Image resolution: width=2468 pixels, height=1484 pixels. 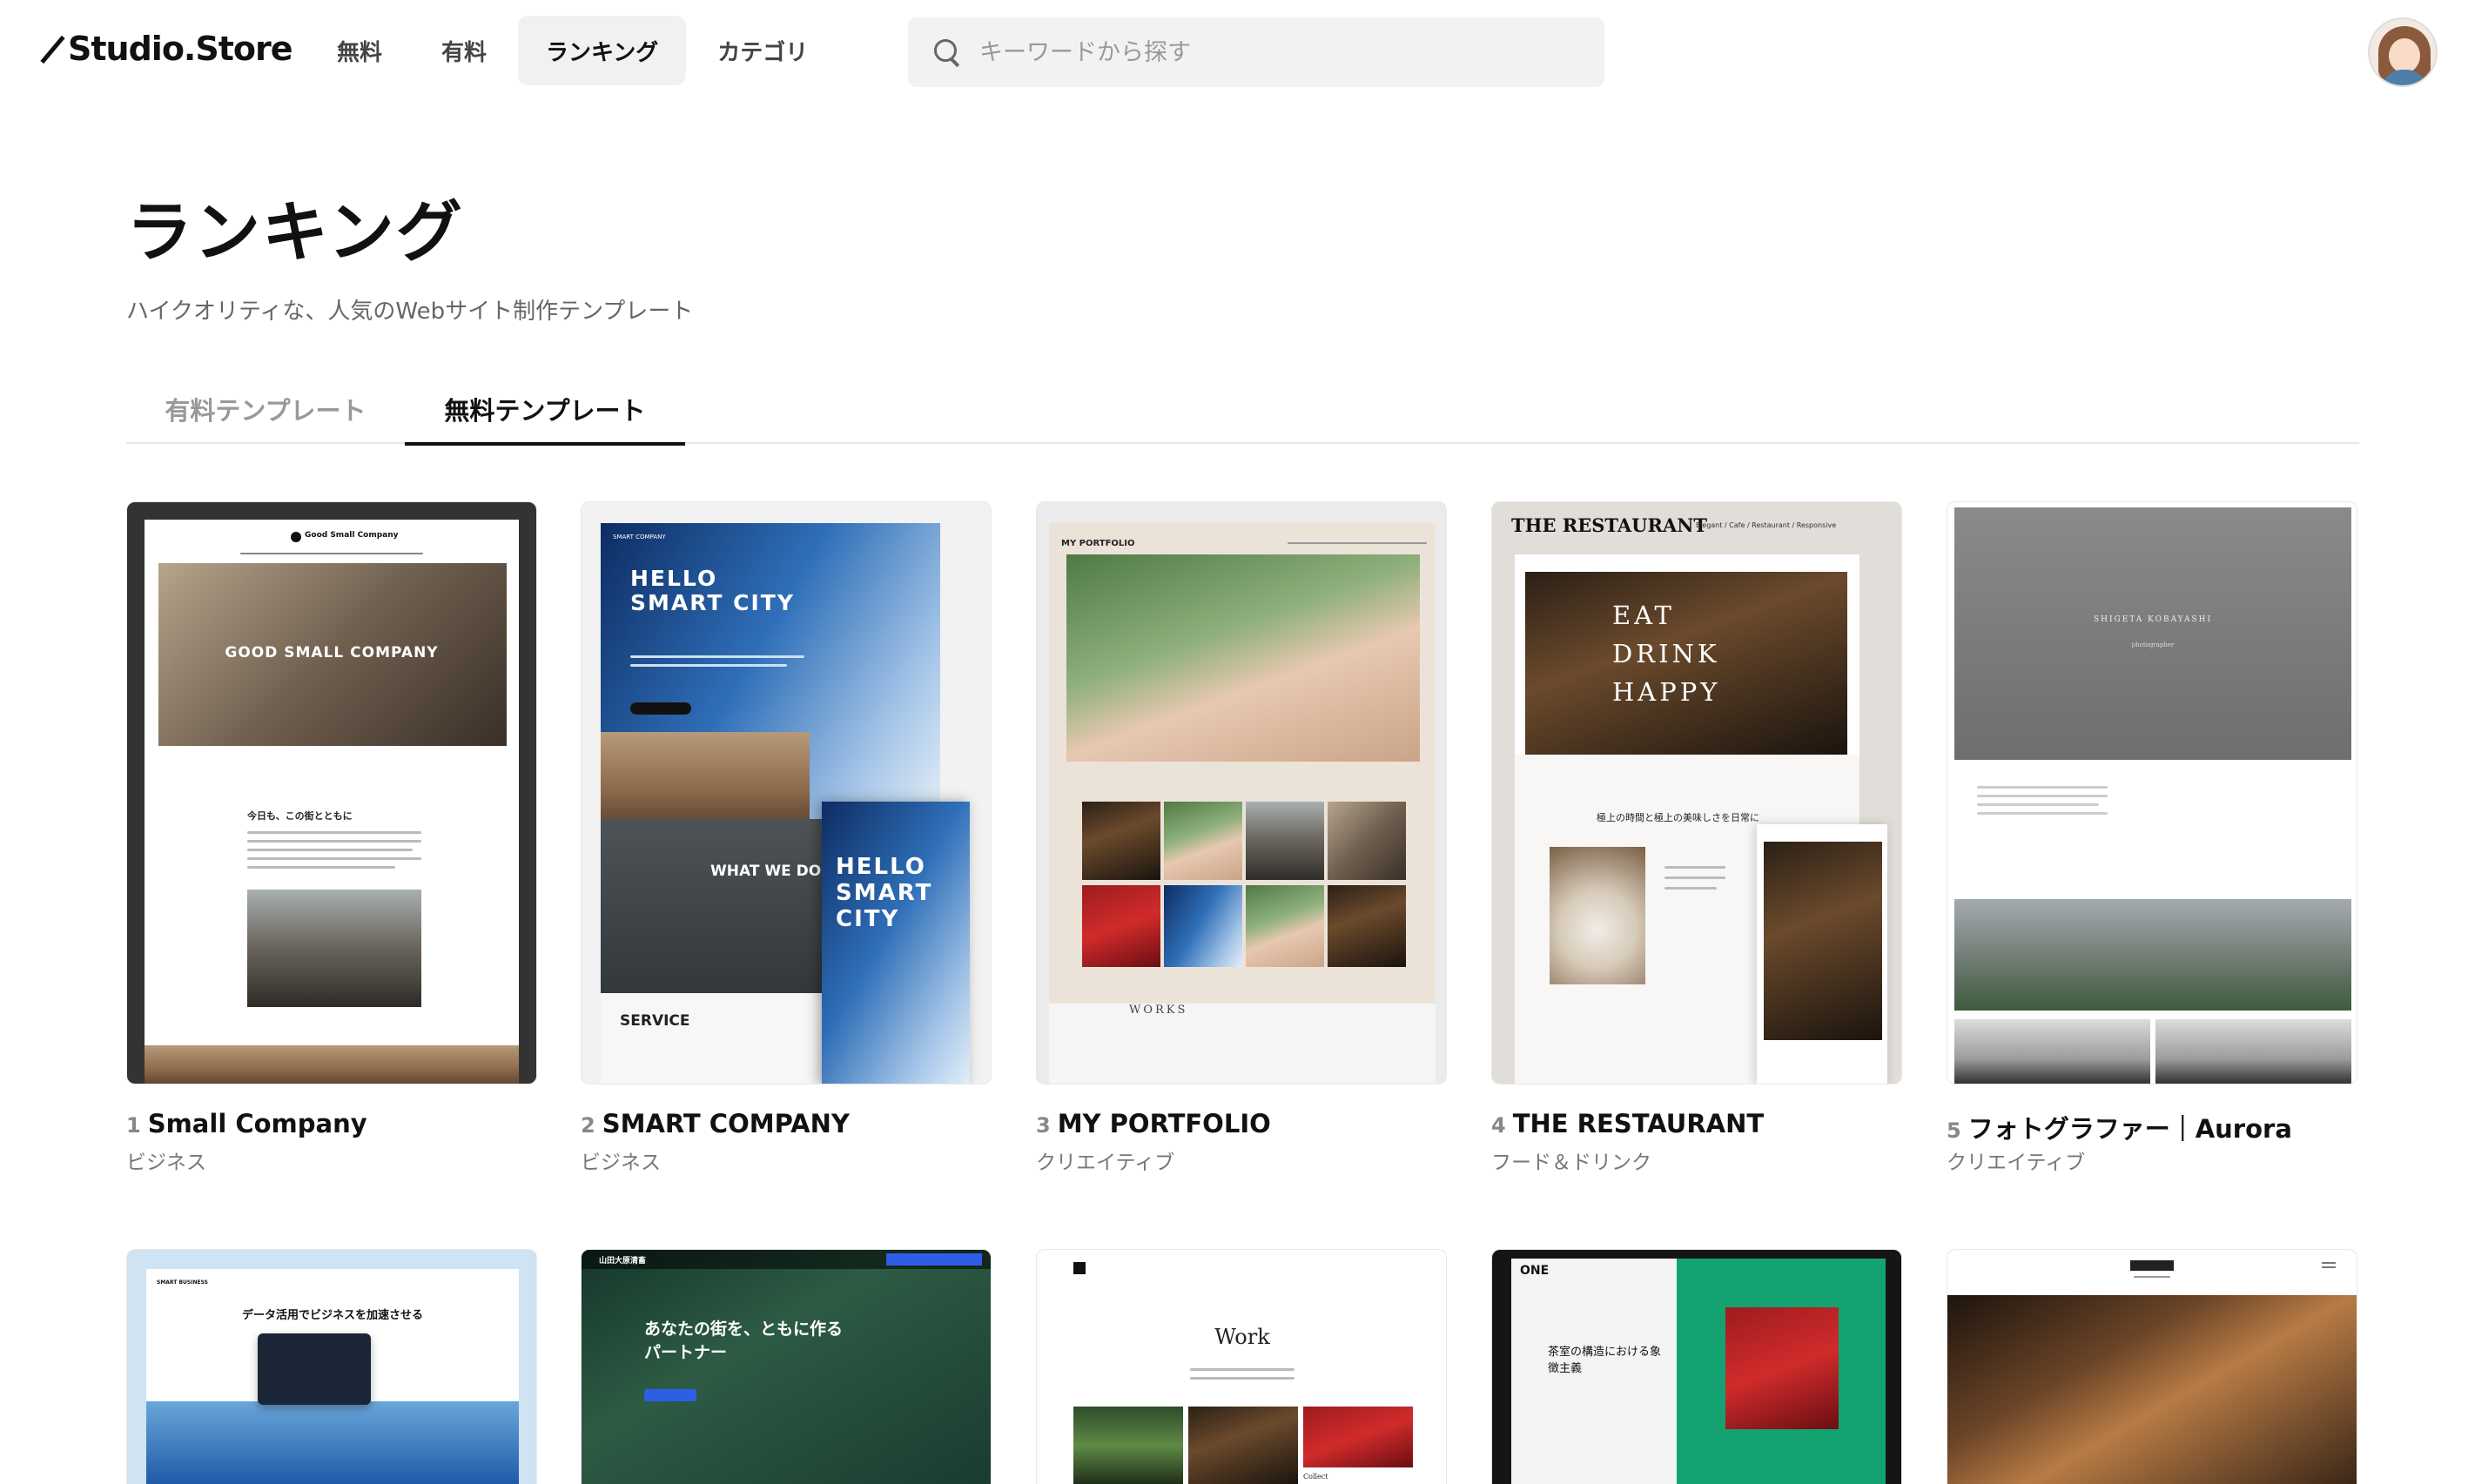 What do you see at coordinates (410, 312) in the screenshot?
I see `page-subtitle: ハイクオリティな、人気のWebサイト制作テンプレート` at bounding box center [410, 312].